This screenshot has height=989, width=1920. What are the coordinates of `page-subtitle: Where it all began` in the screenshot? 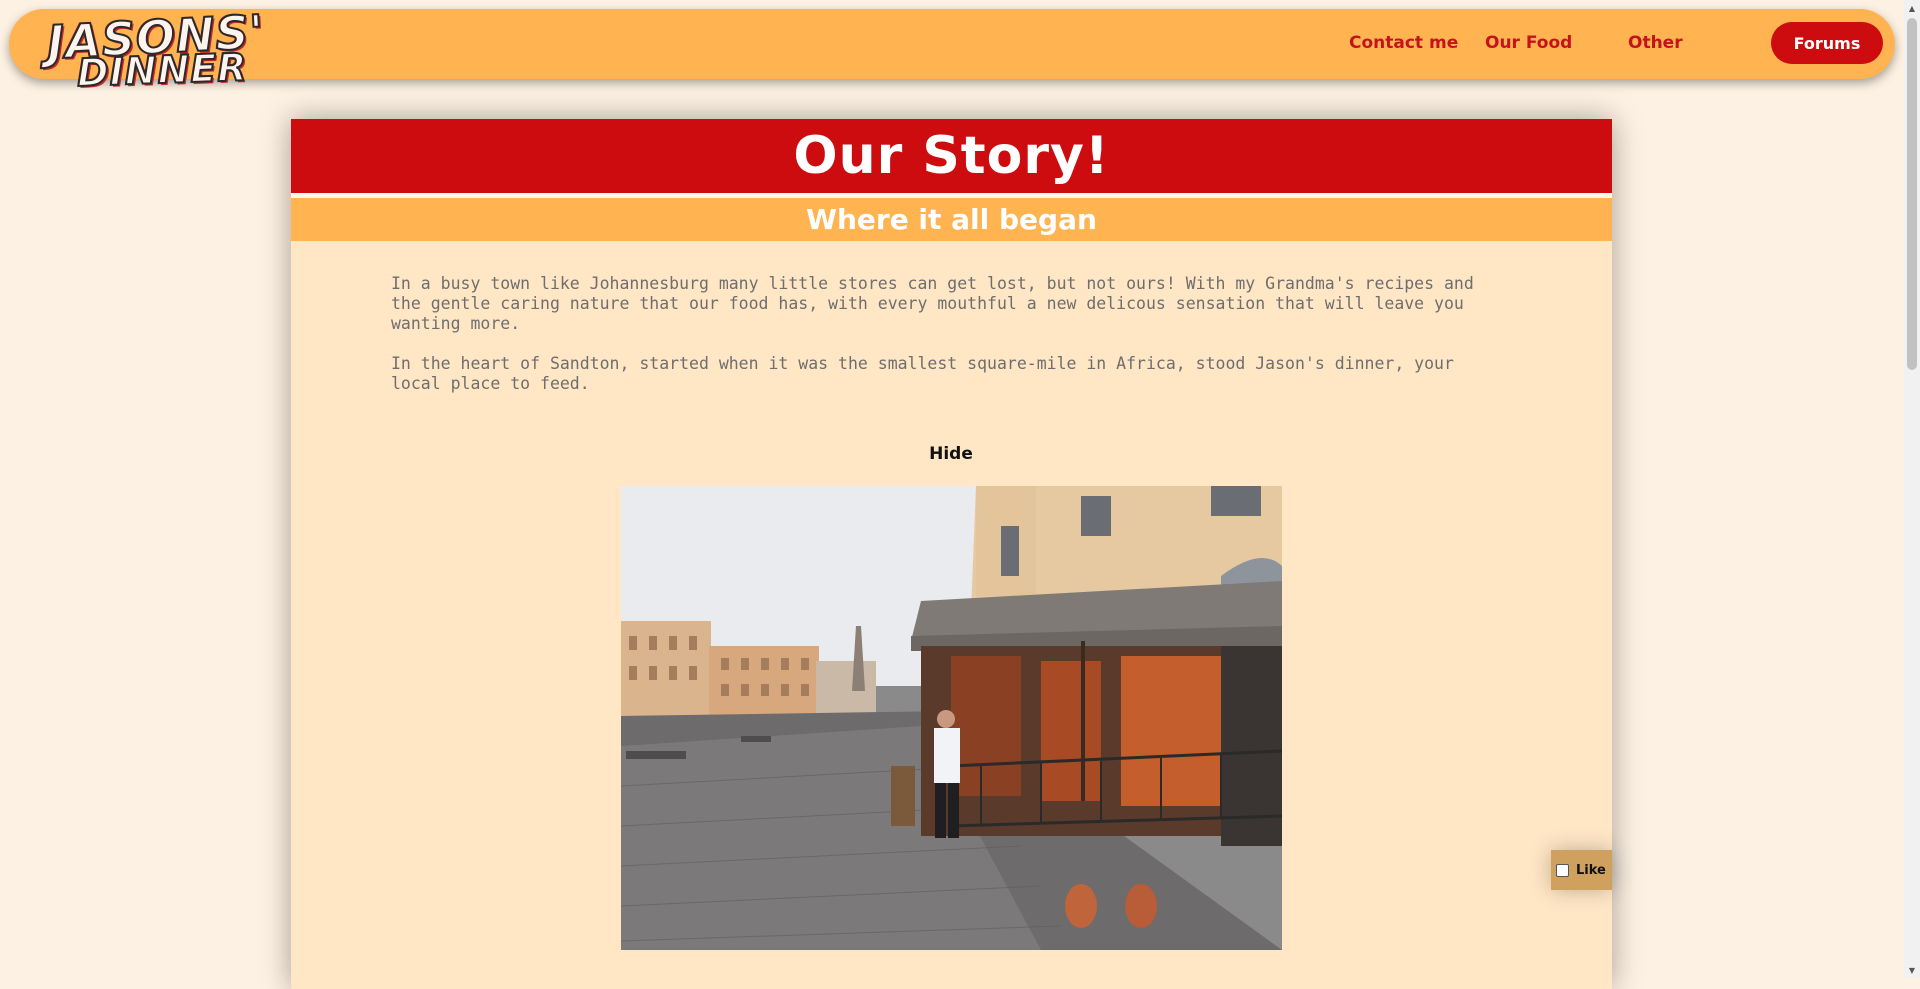 It's located at (951, 219).